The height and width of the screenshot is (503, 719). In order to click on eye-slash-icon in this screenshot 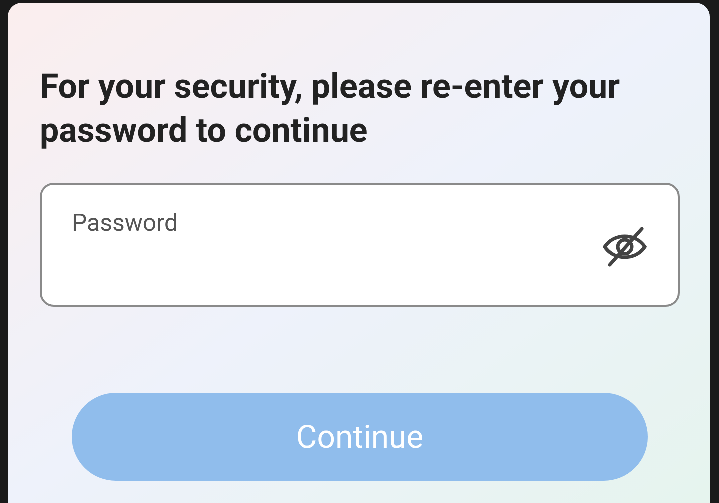, I will do `click(625, 247)`.